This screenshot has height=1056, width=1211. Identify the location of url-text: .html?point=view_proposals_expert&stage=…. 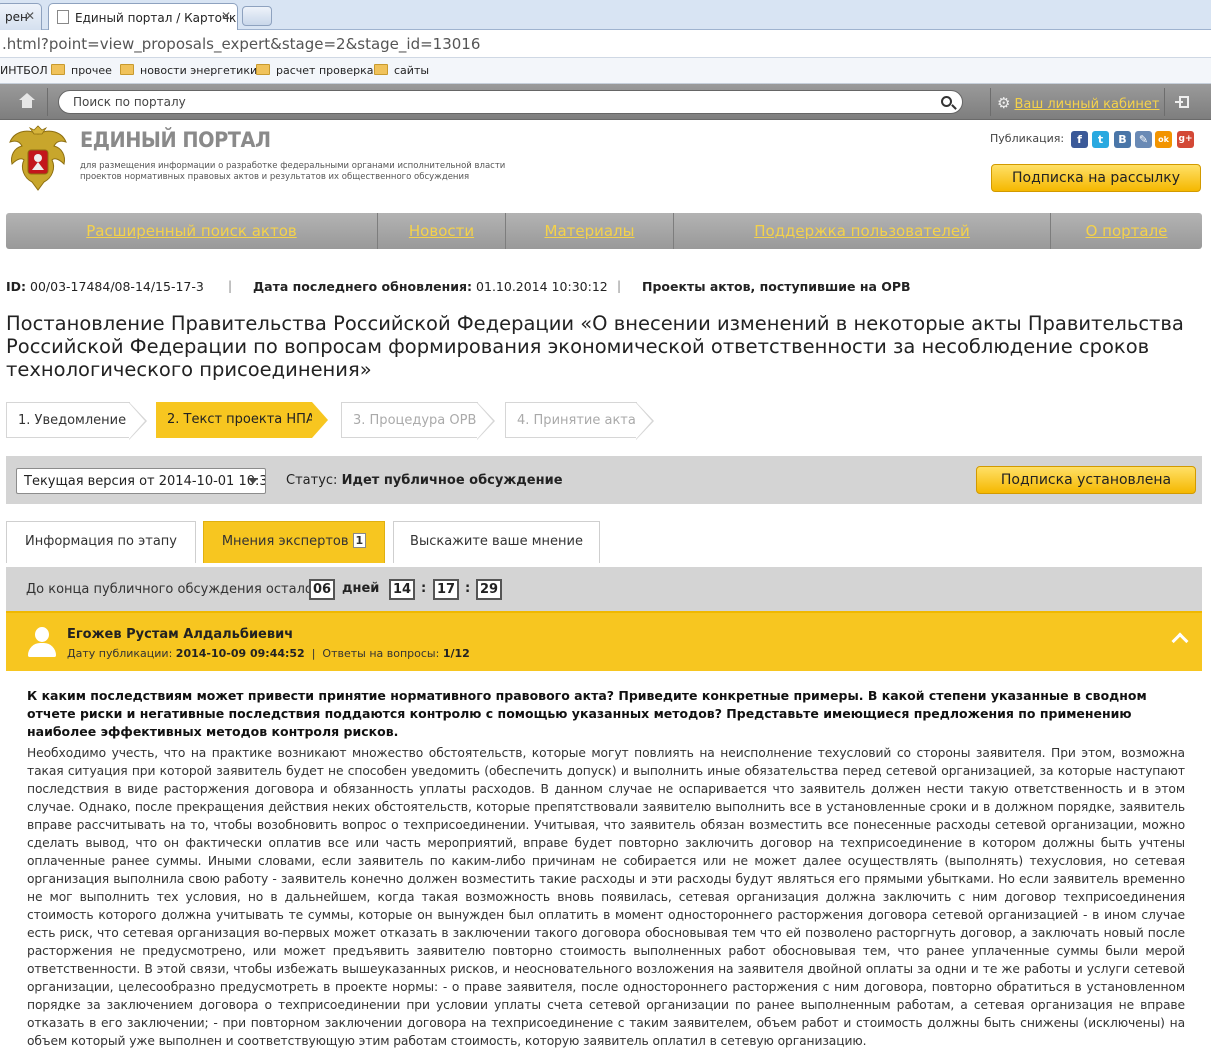
(241, 44).